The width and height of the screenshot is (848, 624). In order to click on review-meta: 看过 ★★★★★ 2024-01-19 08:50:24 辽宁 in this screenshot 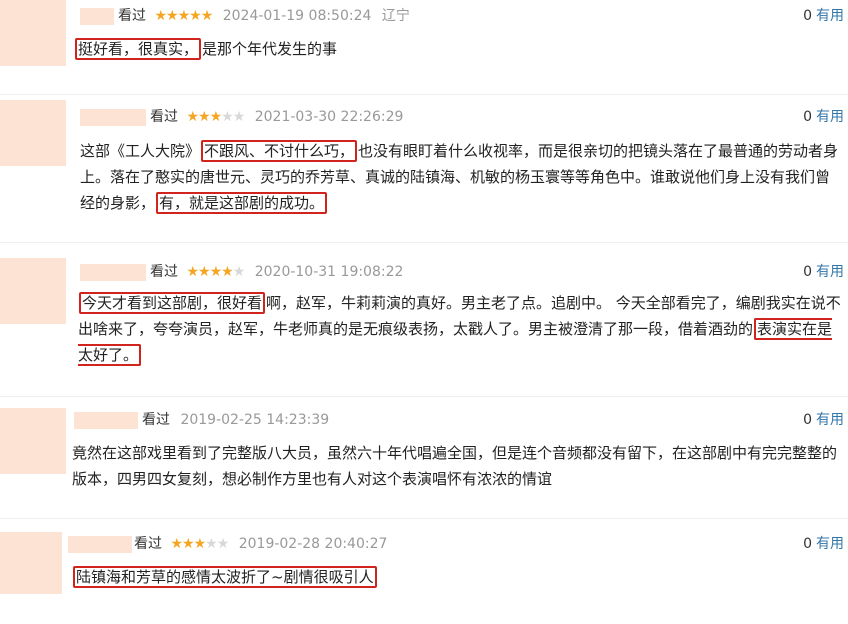, I will do `click(264, 16)`.